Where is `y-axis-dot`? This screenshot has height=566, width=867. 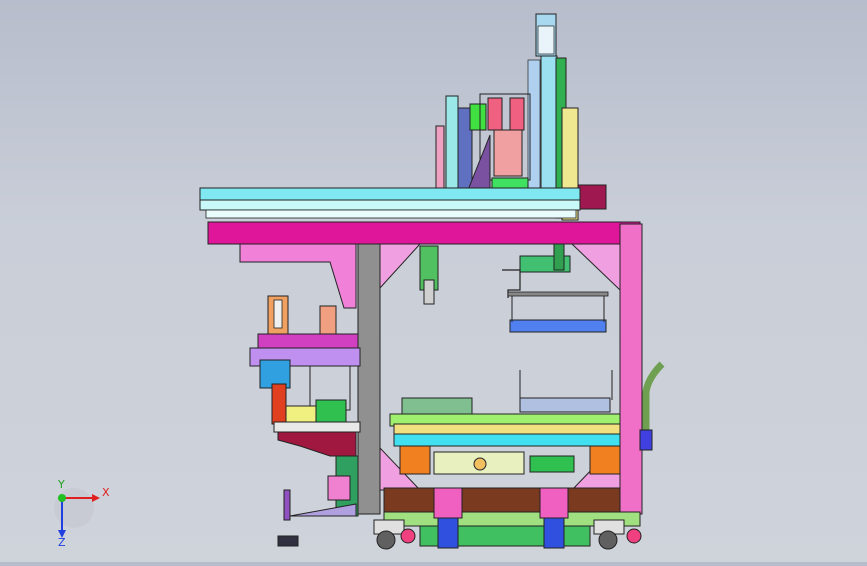
y-axis-dot is located at coordinates (62, 498).